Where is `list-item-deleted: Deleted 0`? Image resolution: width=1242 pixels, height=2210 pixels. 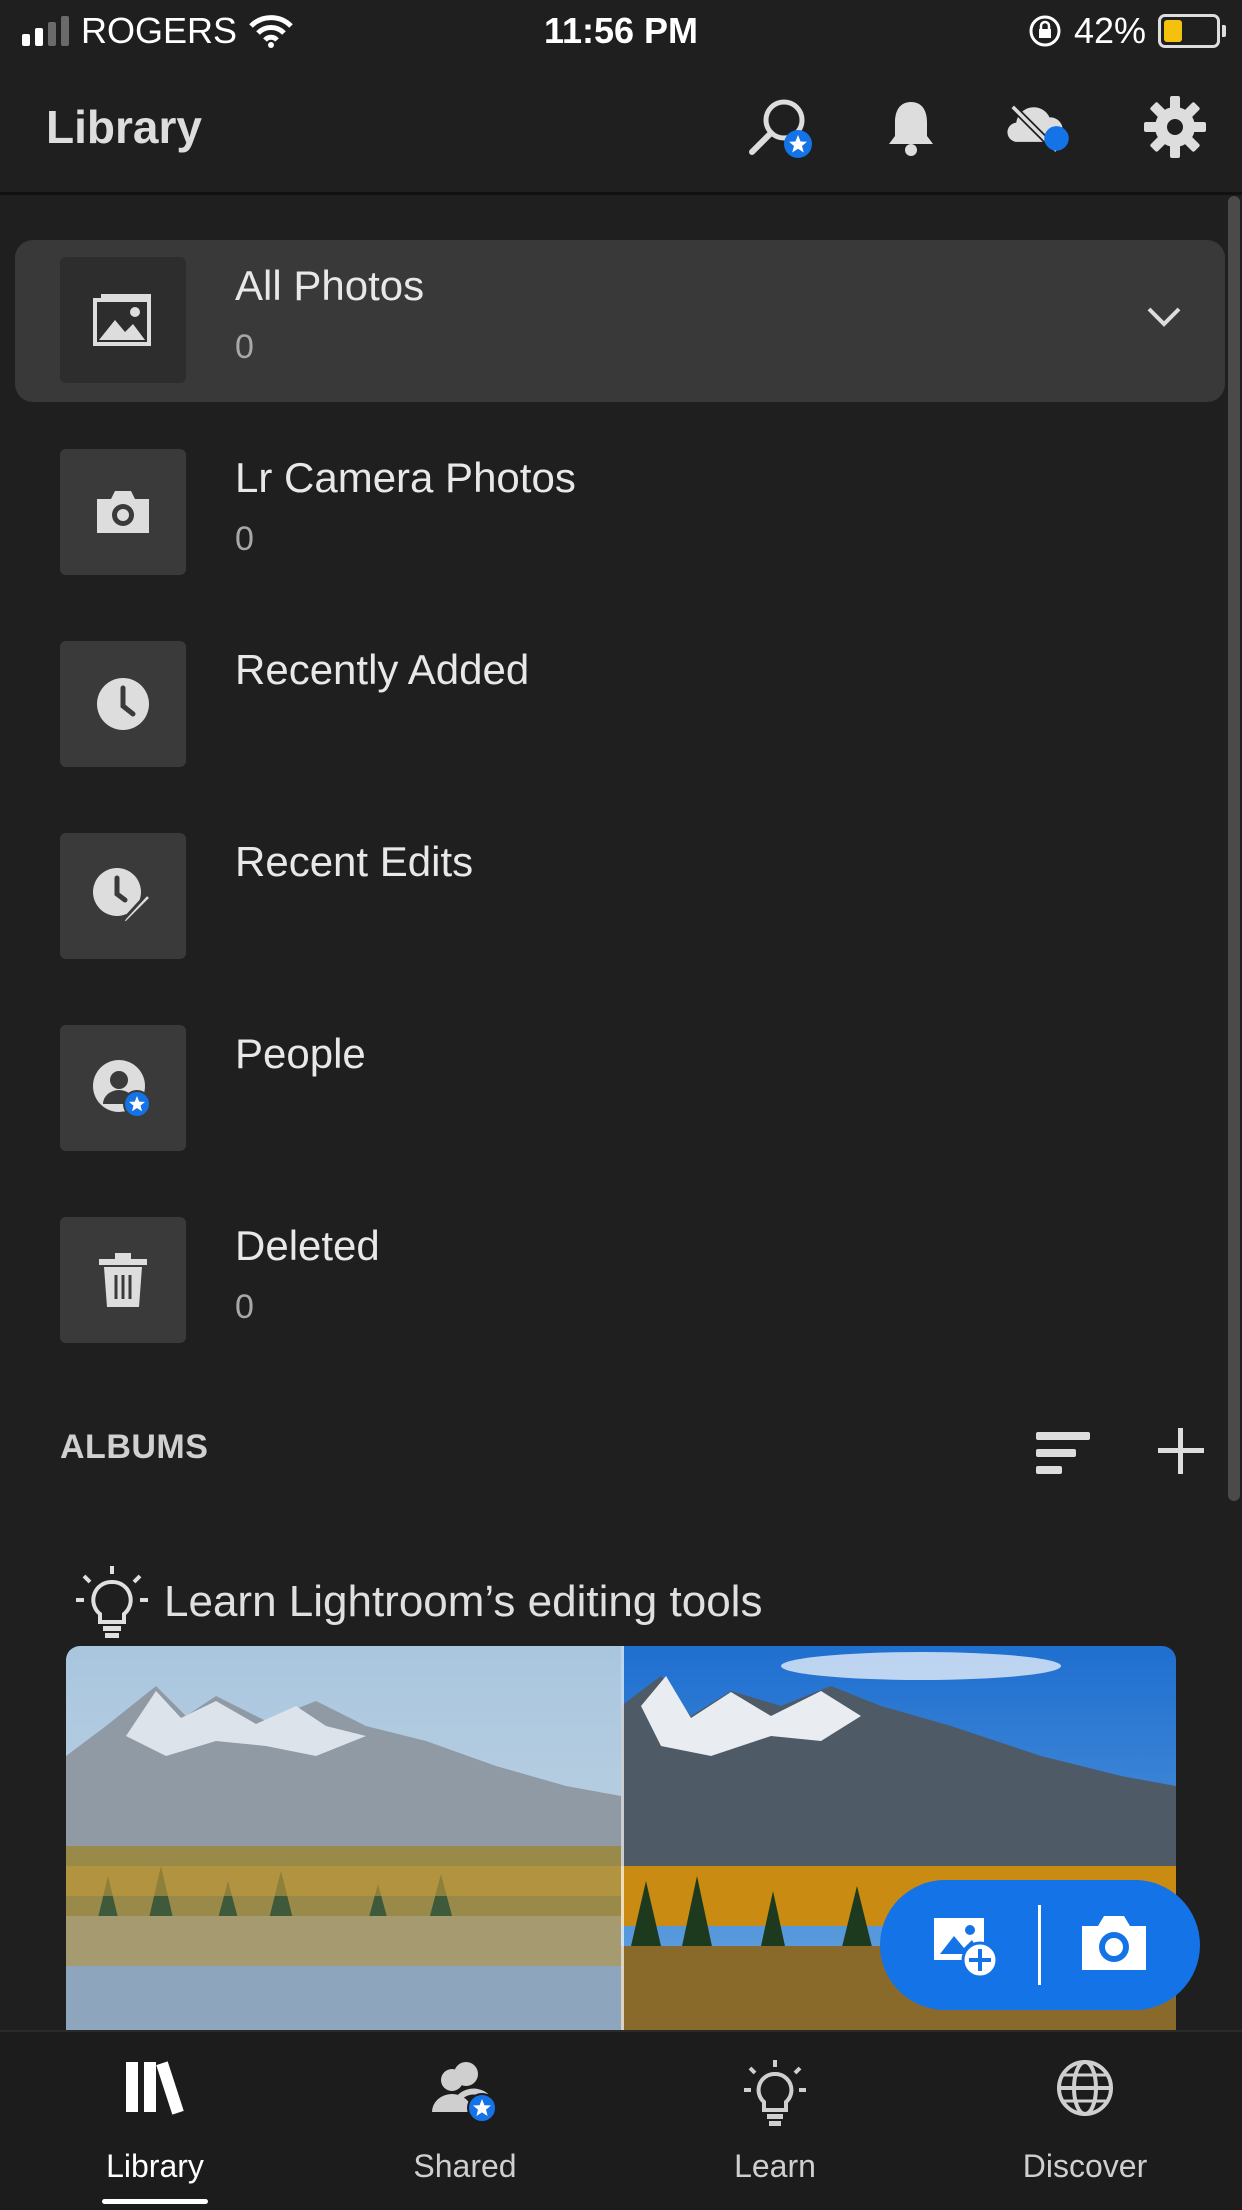 list-item-deleted: Deleted 0 is located at coordinates (620, 1281).